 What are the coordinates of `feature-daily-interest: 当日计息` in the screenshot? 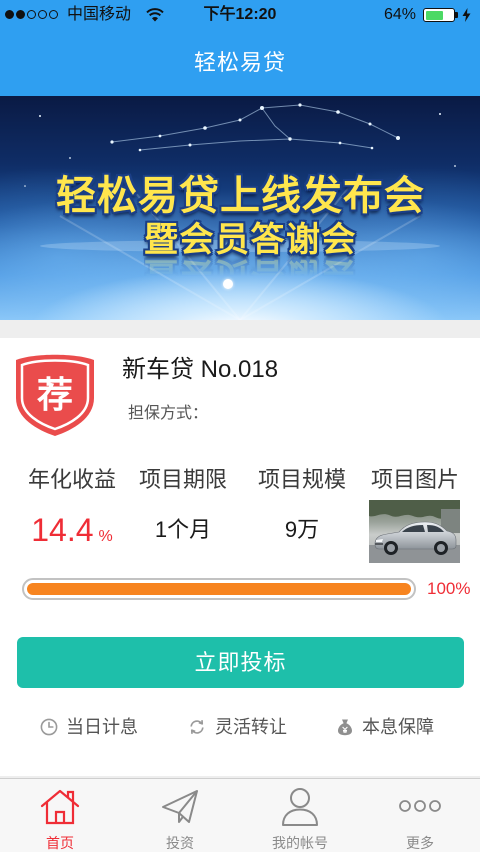 It's located at (102, 727).